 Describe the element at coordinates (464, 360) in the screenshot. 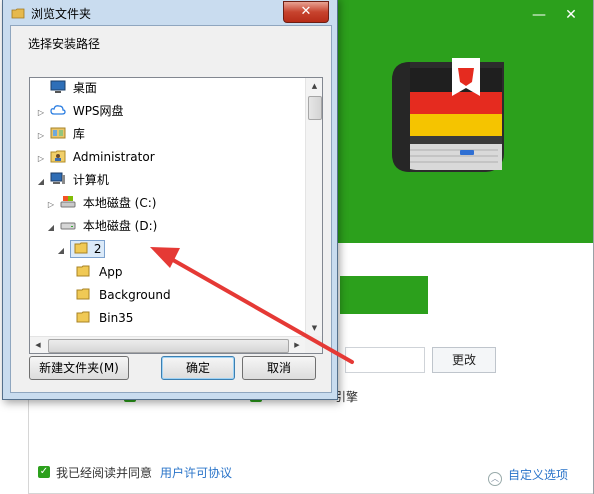

I see `change-path-button: 更改` at that location.